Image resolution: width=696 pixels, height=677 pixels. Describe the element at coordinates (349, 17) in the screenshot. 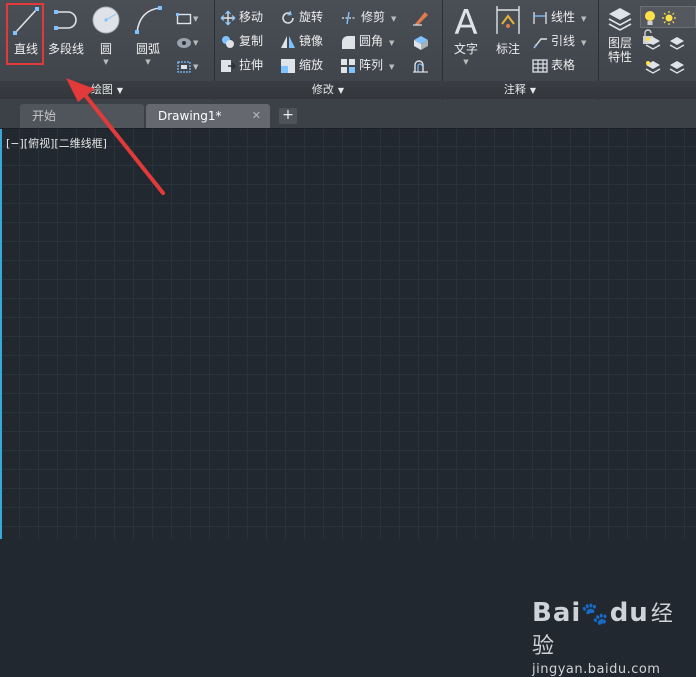

I see `trim-icon` at that location.